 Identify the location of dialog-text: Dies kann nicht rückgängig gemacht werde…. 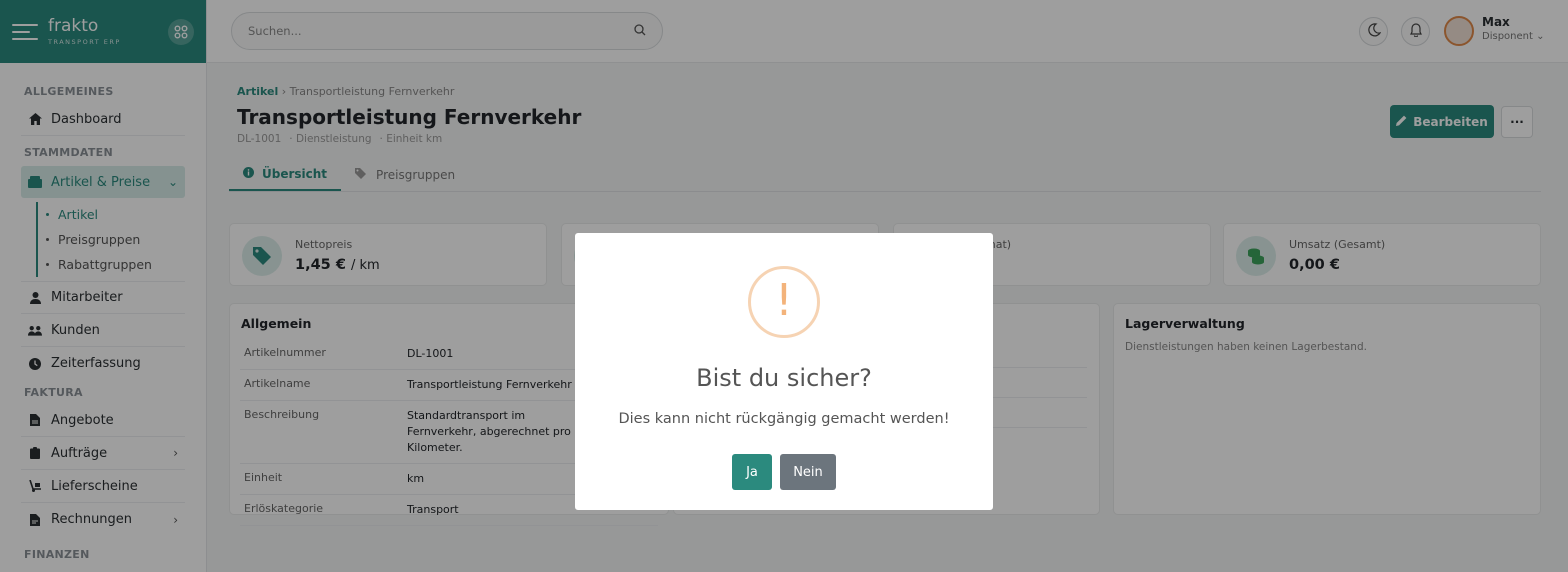
(784, 419).